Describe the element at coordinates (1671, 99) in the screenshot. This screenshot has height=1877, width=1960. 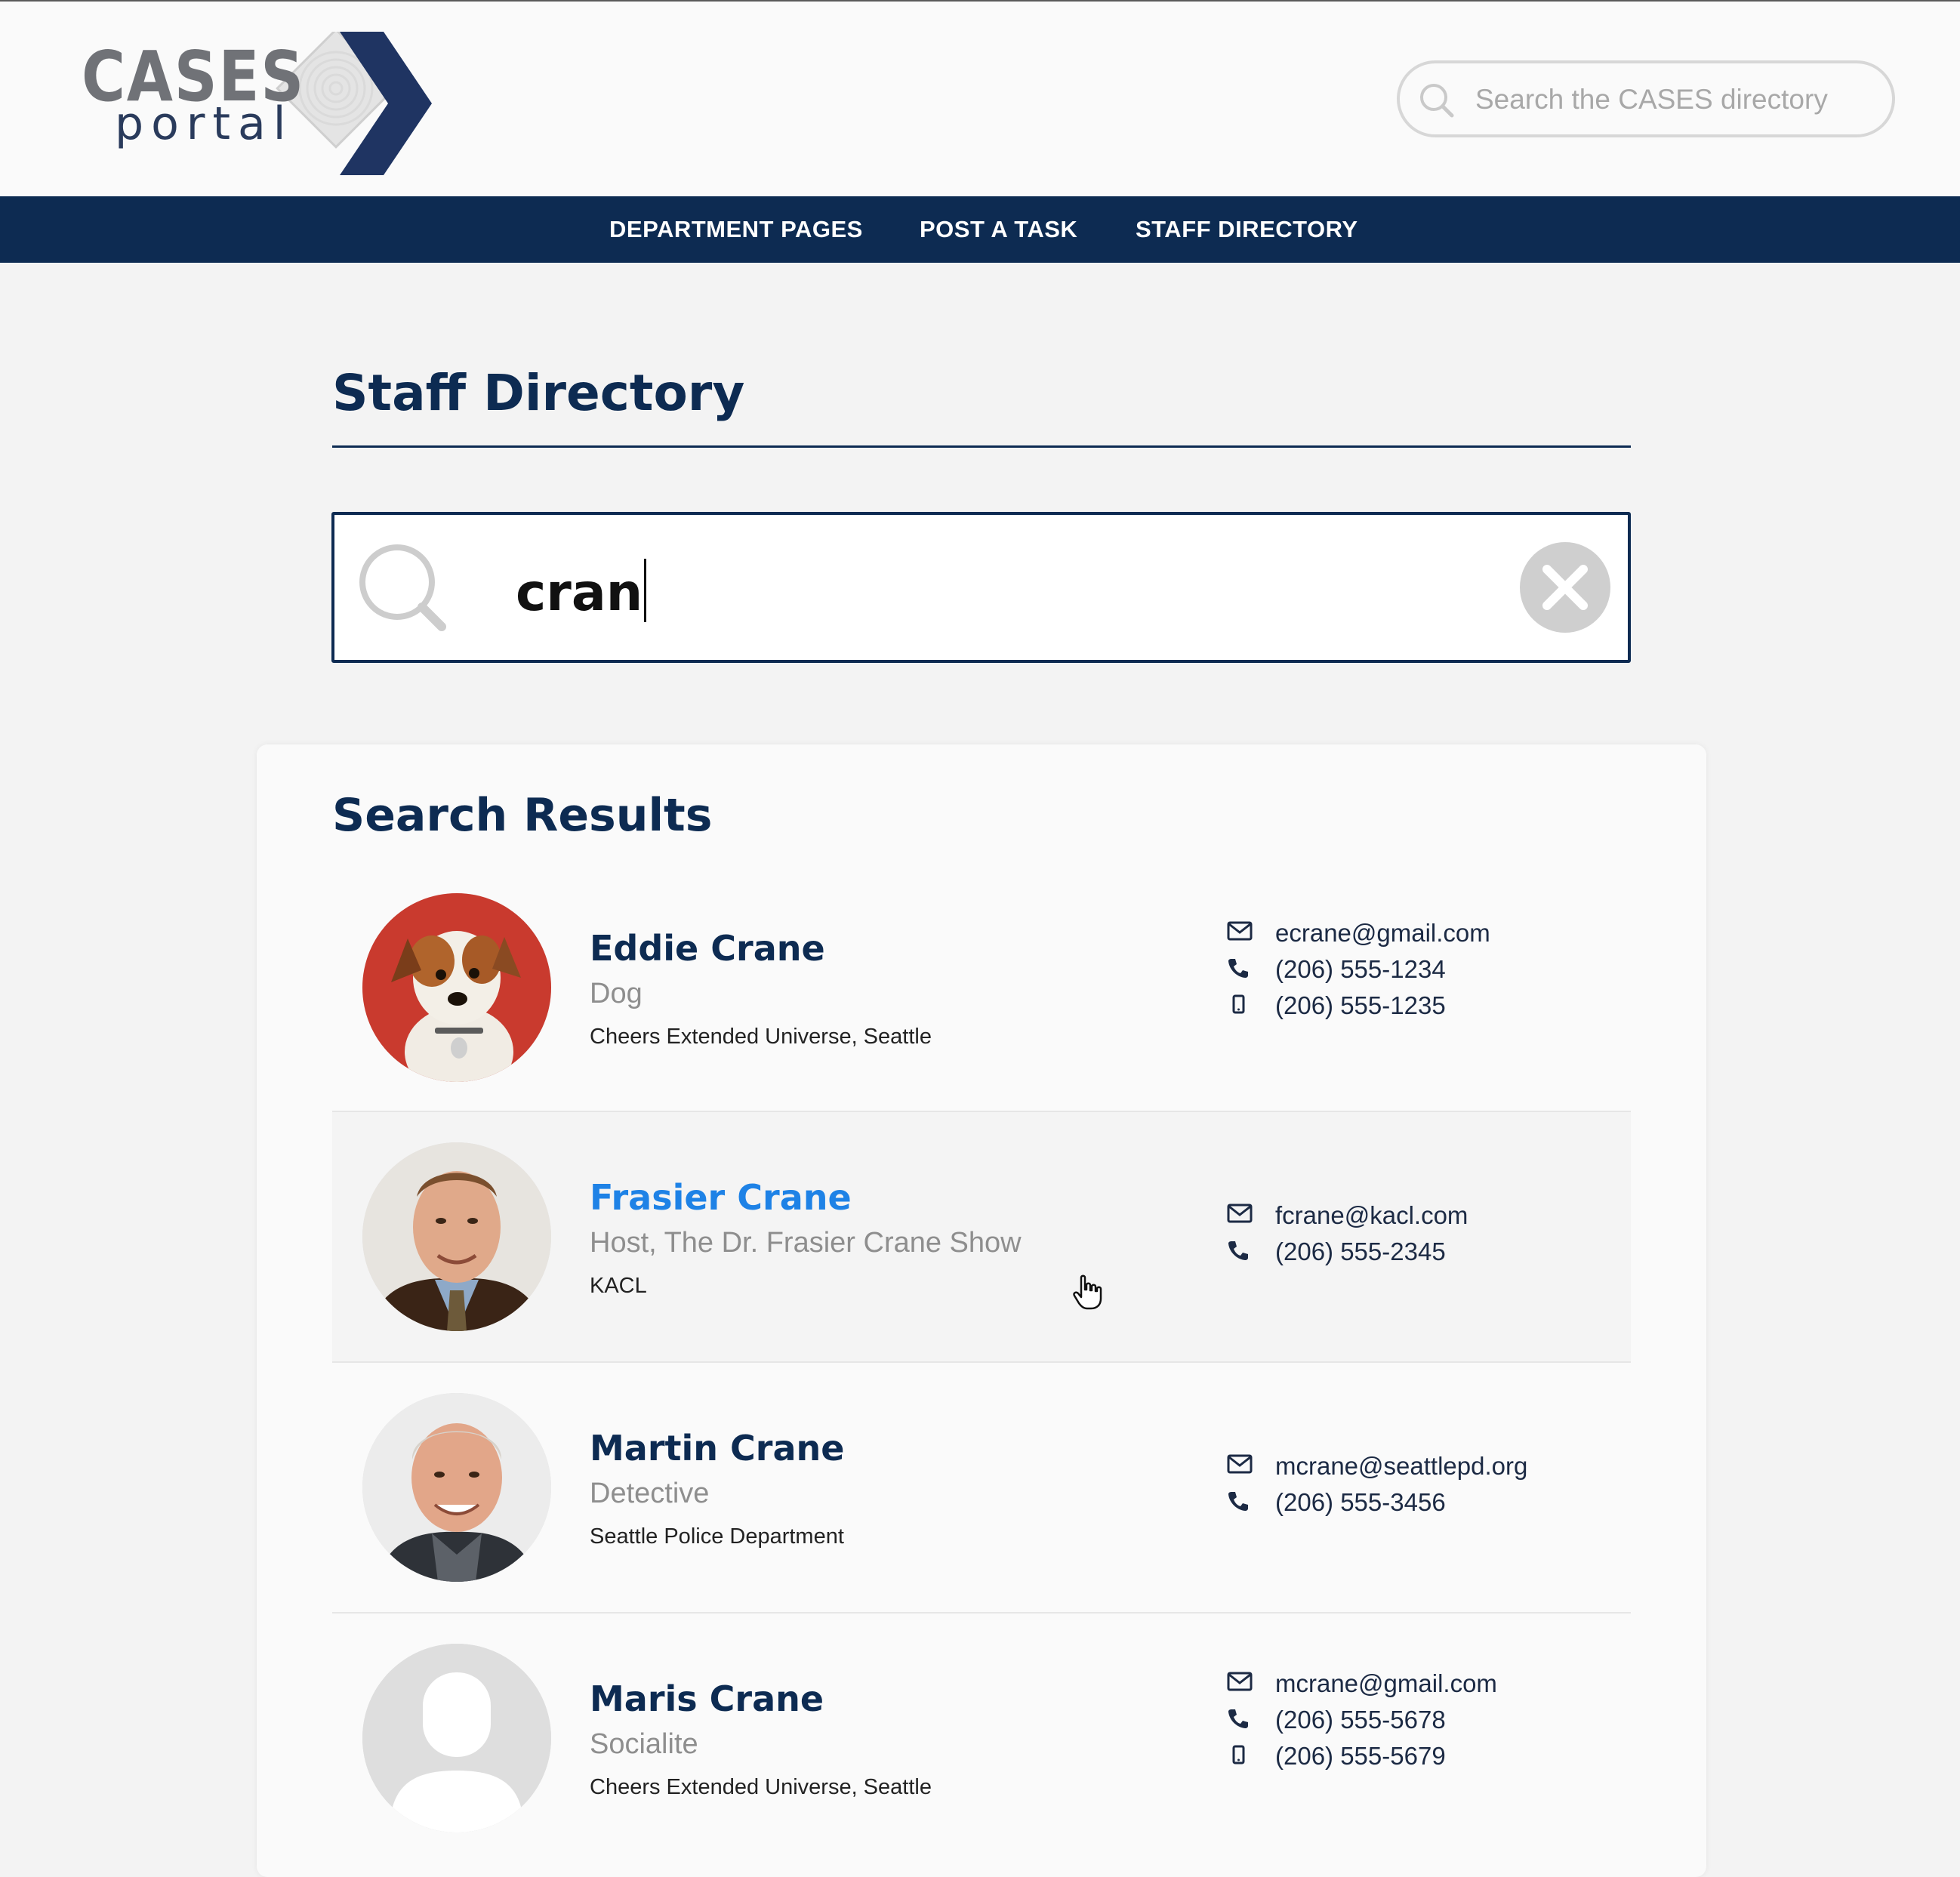
I see `header-search-input` at that location.